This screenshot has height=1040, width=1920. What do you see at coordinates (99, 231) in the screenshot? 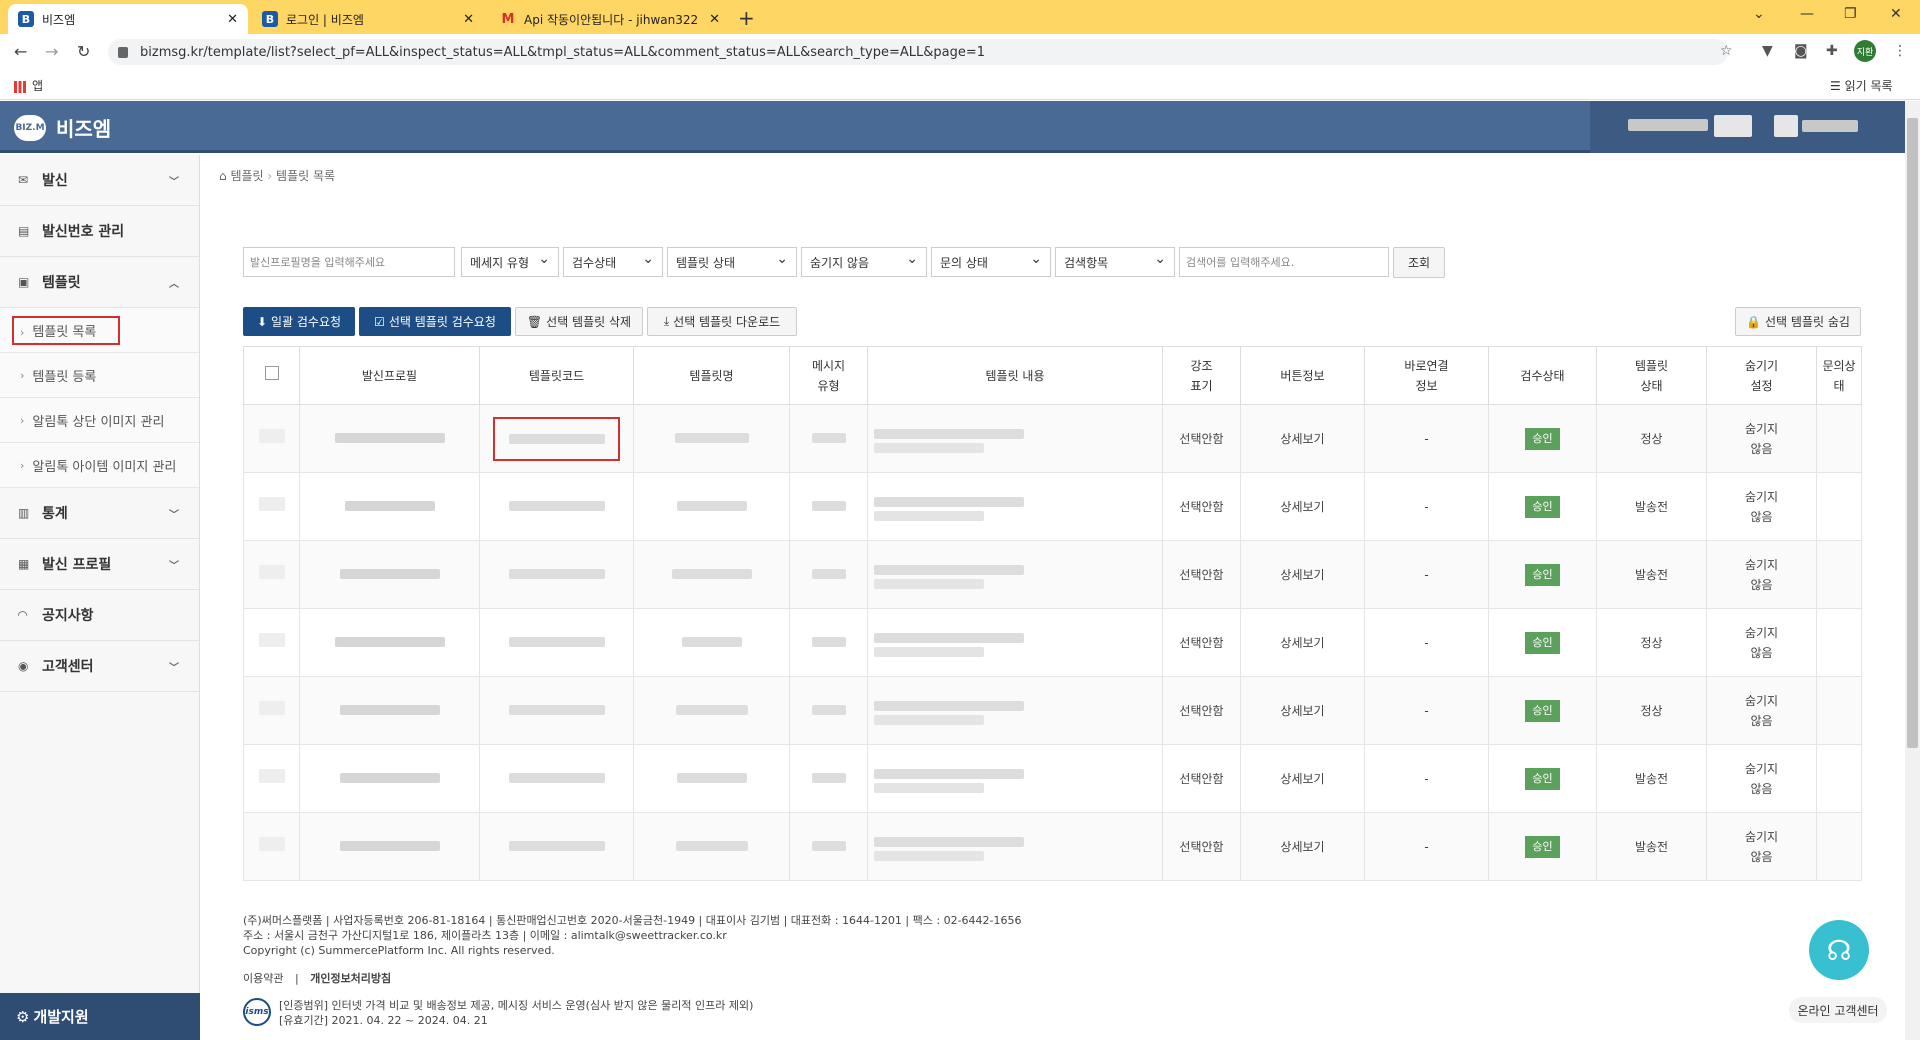
I see `sidebar-item-sender-number: ▤ 발신번호 관리` at bounding box center [99, 231].